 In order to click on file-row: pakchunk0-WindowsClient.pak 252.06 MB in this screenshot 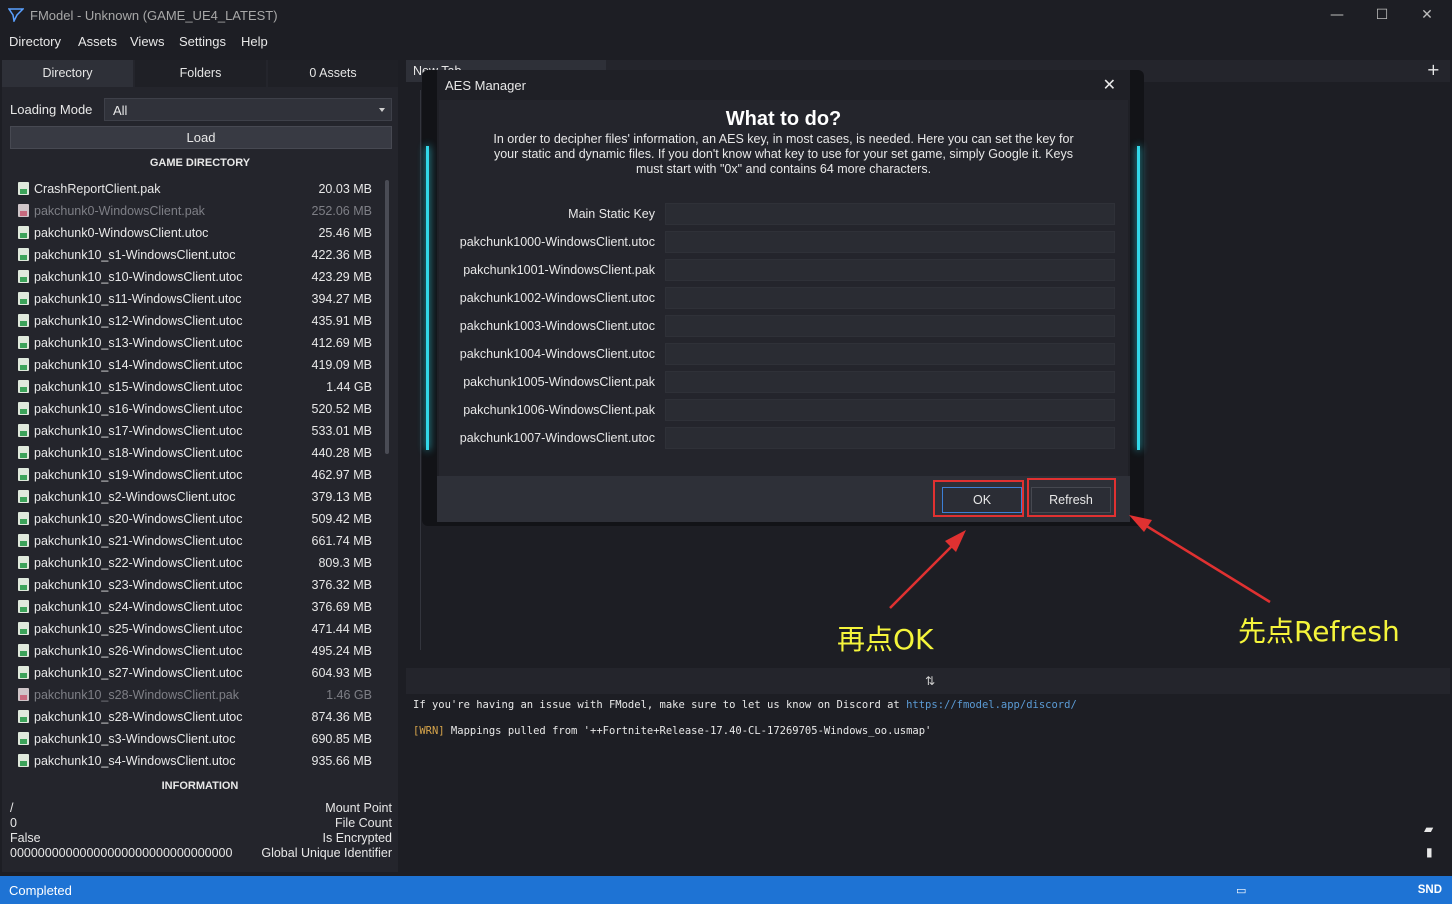, I will do `click(196, 211)`.